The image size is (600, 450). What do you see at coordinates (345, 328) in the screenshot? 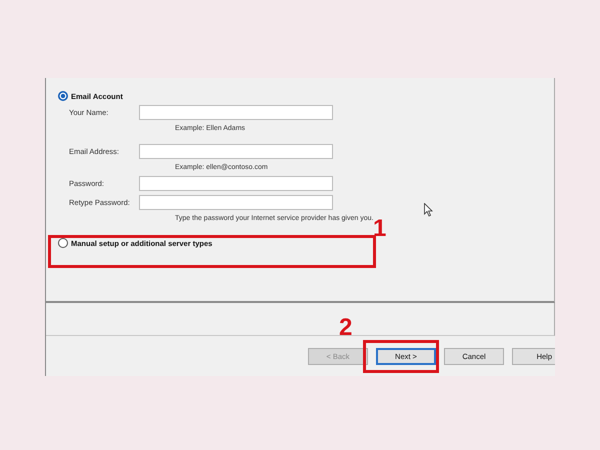
I see `step-number: 2` at bounding box center [345, 328].